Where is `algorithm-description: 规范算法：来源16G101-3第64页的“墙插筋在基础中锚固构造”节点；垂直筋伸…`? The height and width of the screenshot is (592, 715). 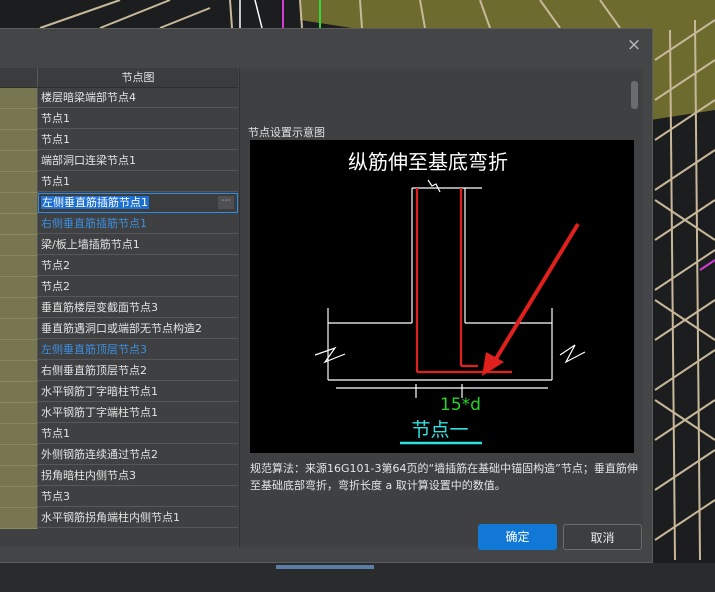 algorithm-description: 规范算法：来源16G101-3第64页的“墙插筋在基础中锚固构造”节点；垂直筋伸… is located at coordinates (444, 477).